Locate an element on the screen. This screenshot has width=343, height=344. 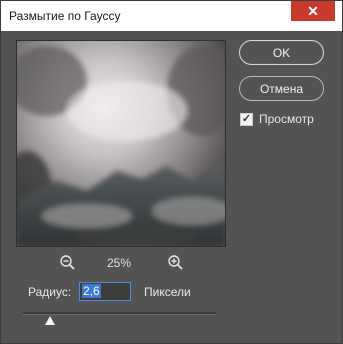
zoom-level: 25% is located at coordinates (119, 263).